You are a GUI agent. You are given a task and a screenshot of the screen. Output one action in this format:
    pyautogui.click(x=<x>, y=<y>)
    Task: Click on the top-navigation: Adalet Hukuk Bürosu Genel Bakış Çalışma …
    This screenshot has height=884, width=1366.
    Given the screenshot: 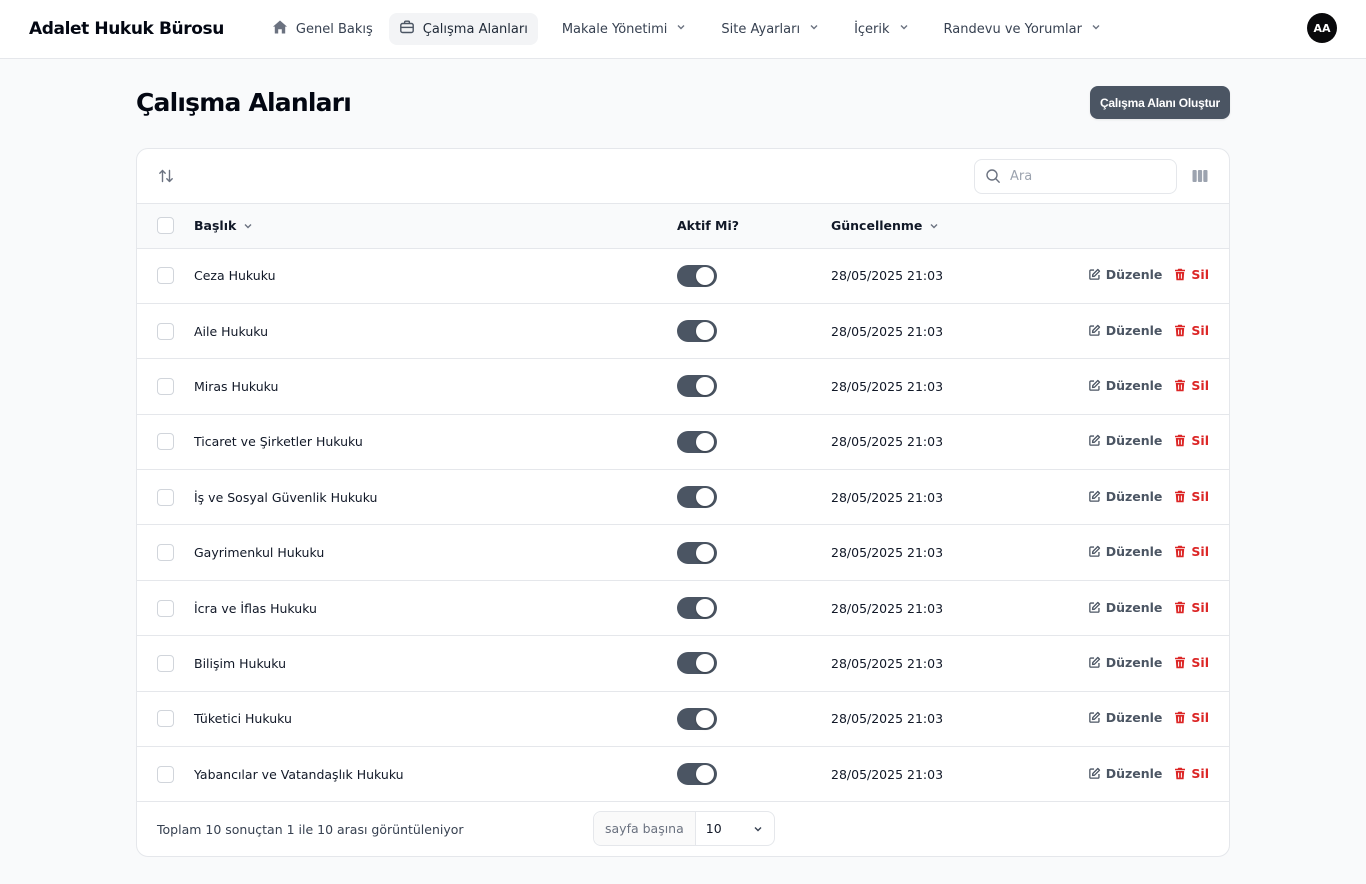 What is the action you would take?
    pyautogui.click(x=683, y=29)
    